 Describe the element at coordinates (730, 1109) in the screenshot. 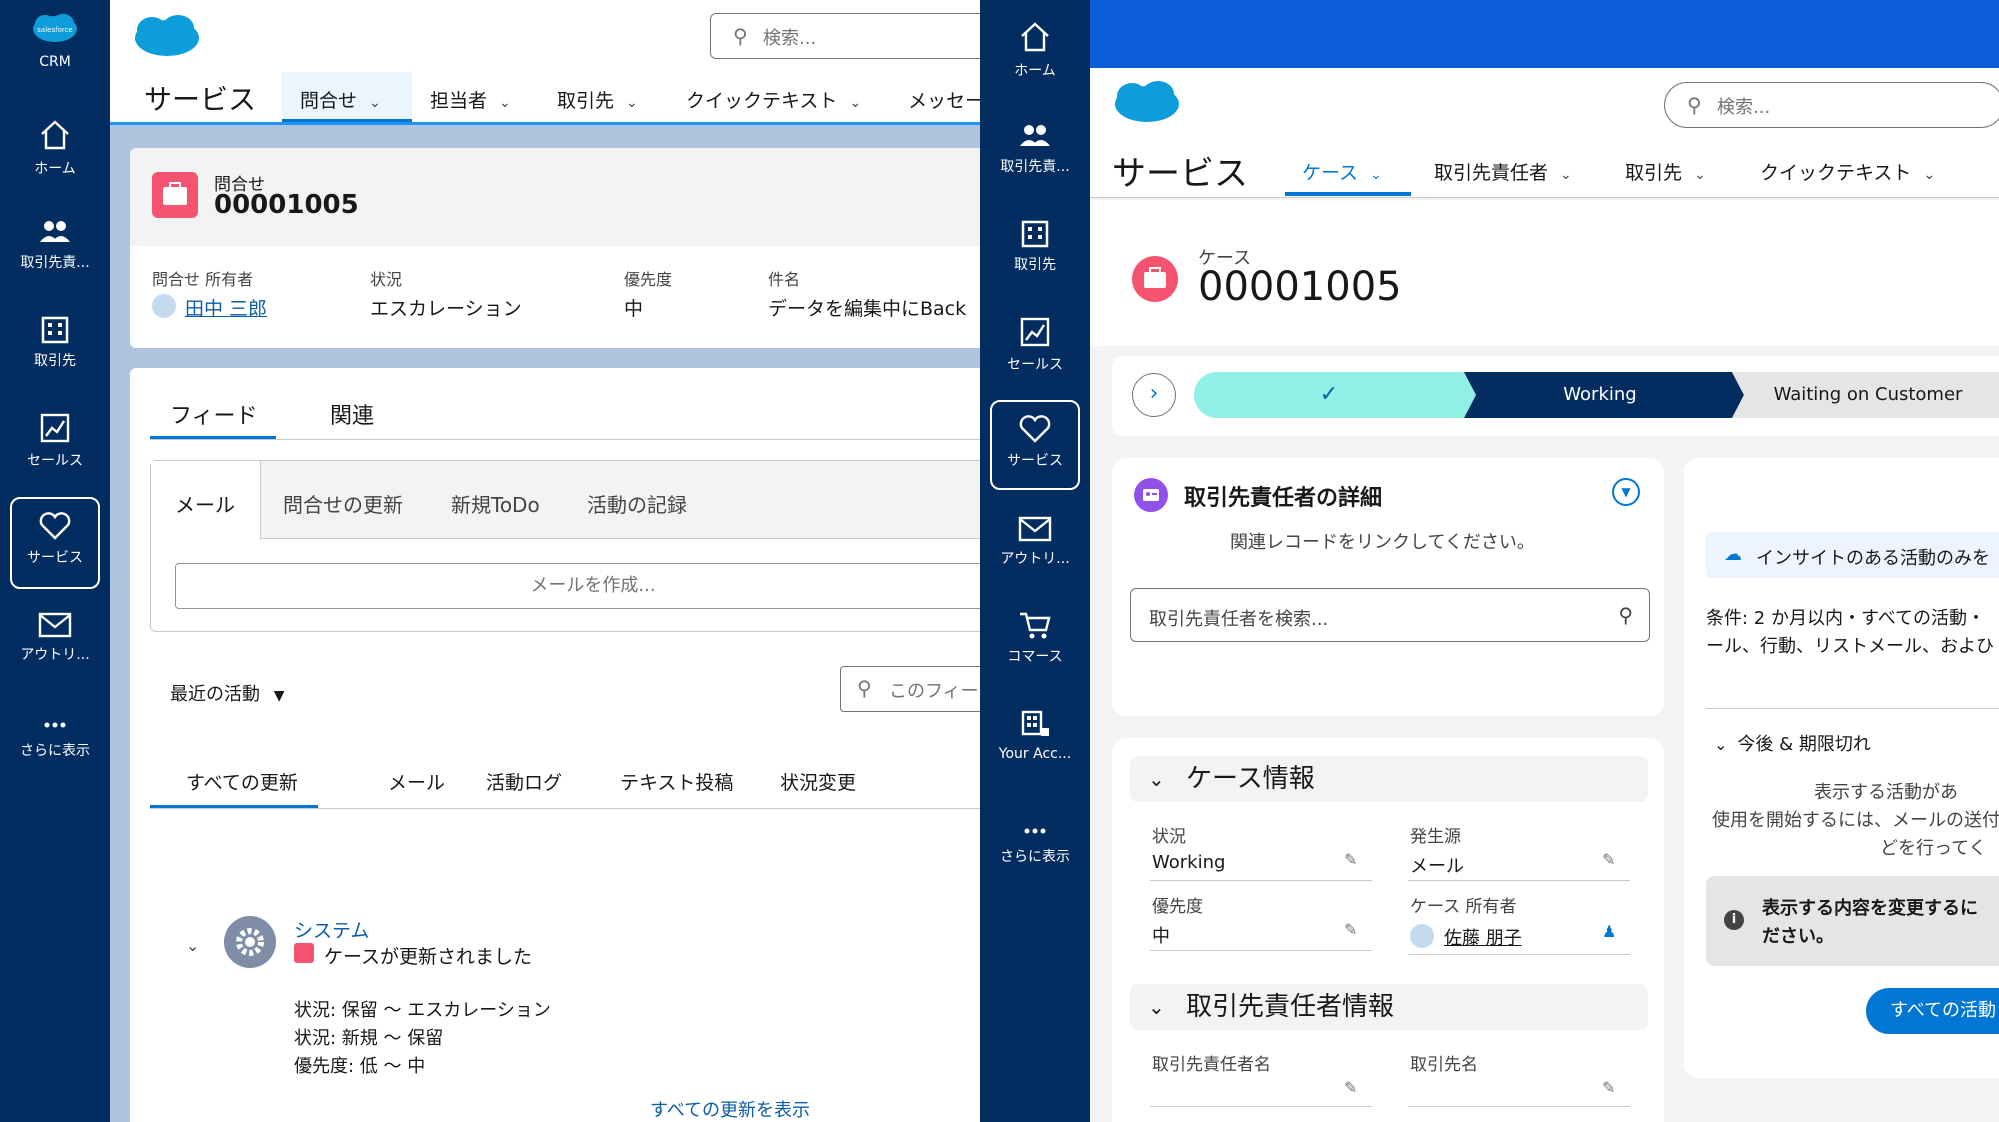

I see `show-all-updates-link: すべての更新を表示` at that location.